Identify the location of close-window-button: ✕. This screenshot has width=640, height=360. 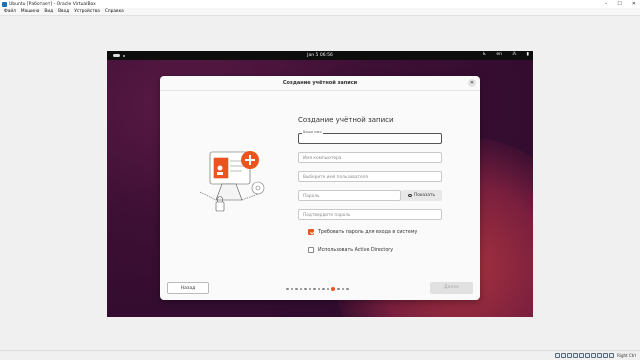
(634, 4).